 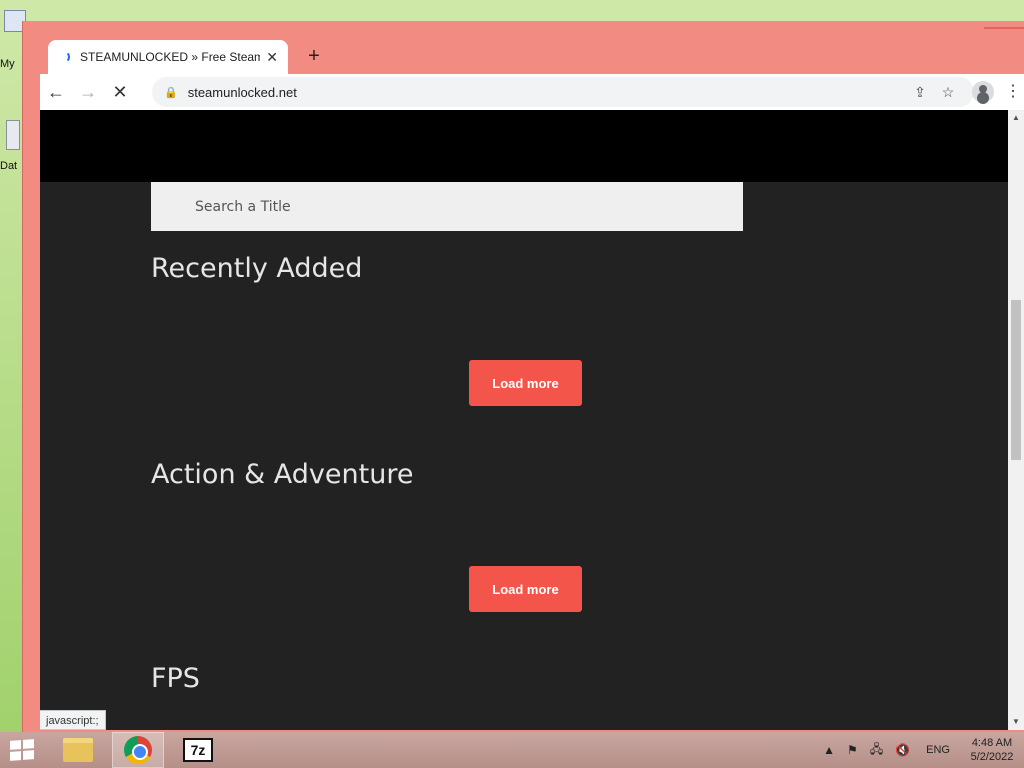 What do you see at coordinates (9, 166) in the screenshot?
I see `desktop-icon-label: Dat` at bounding box center [9, 166].